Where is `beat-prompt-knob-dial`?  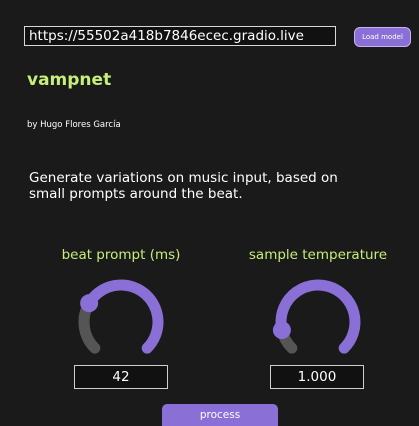
beat-prompt-knob-dial is located at coordinates (121, 322).